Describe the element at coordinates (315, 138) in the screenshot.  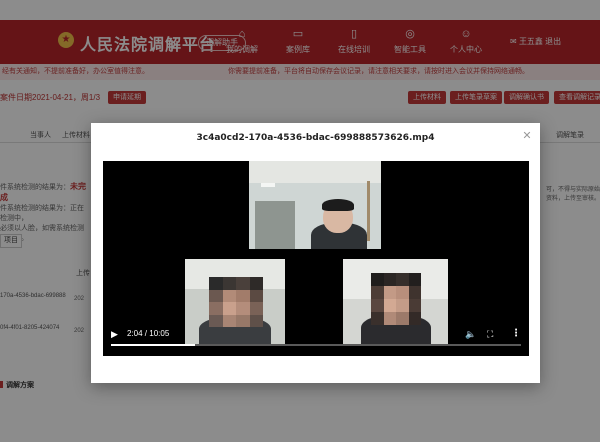
I see `modal-title: 3c4a0cd2-170a-4536-bdac-699888573626.mp4` at that location.